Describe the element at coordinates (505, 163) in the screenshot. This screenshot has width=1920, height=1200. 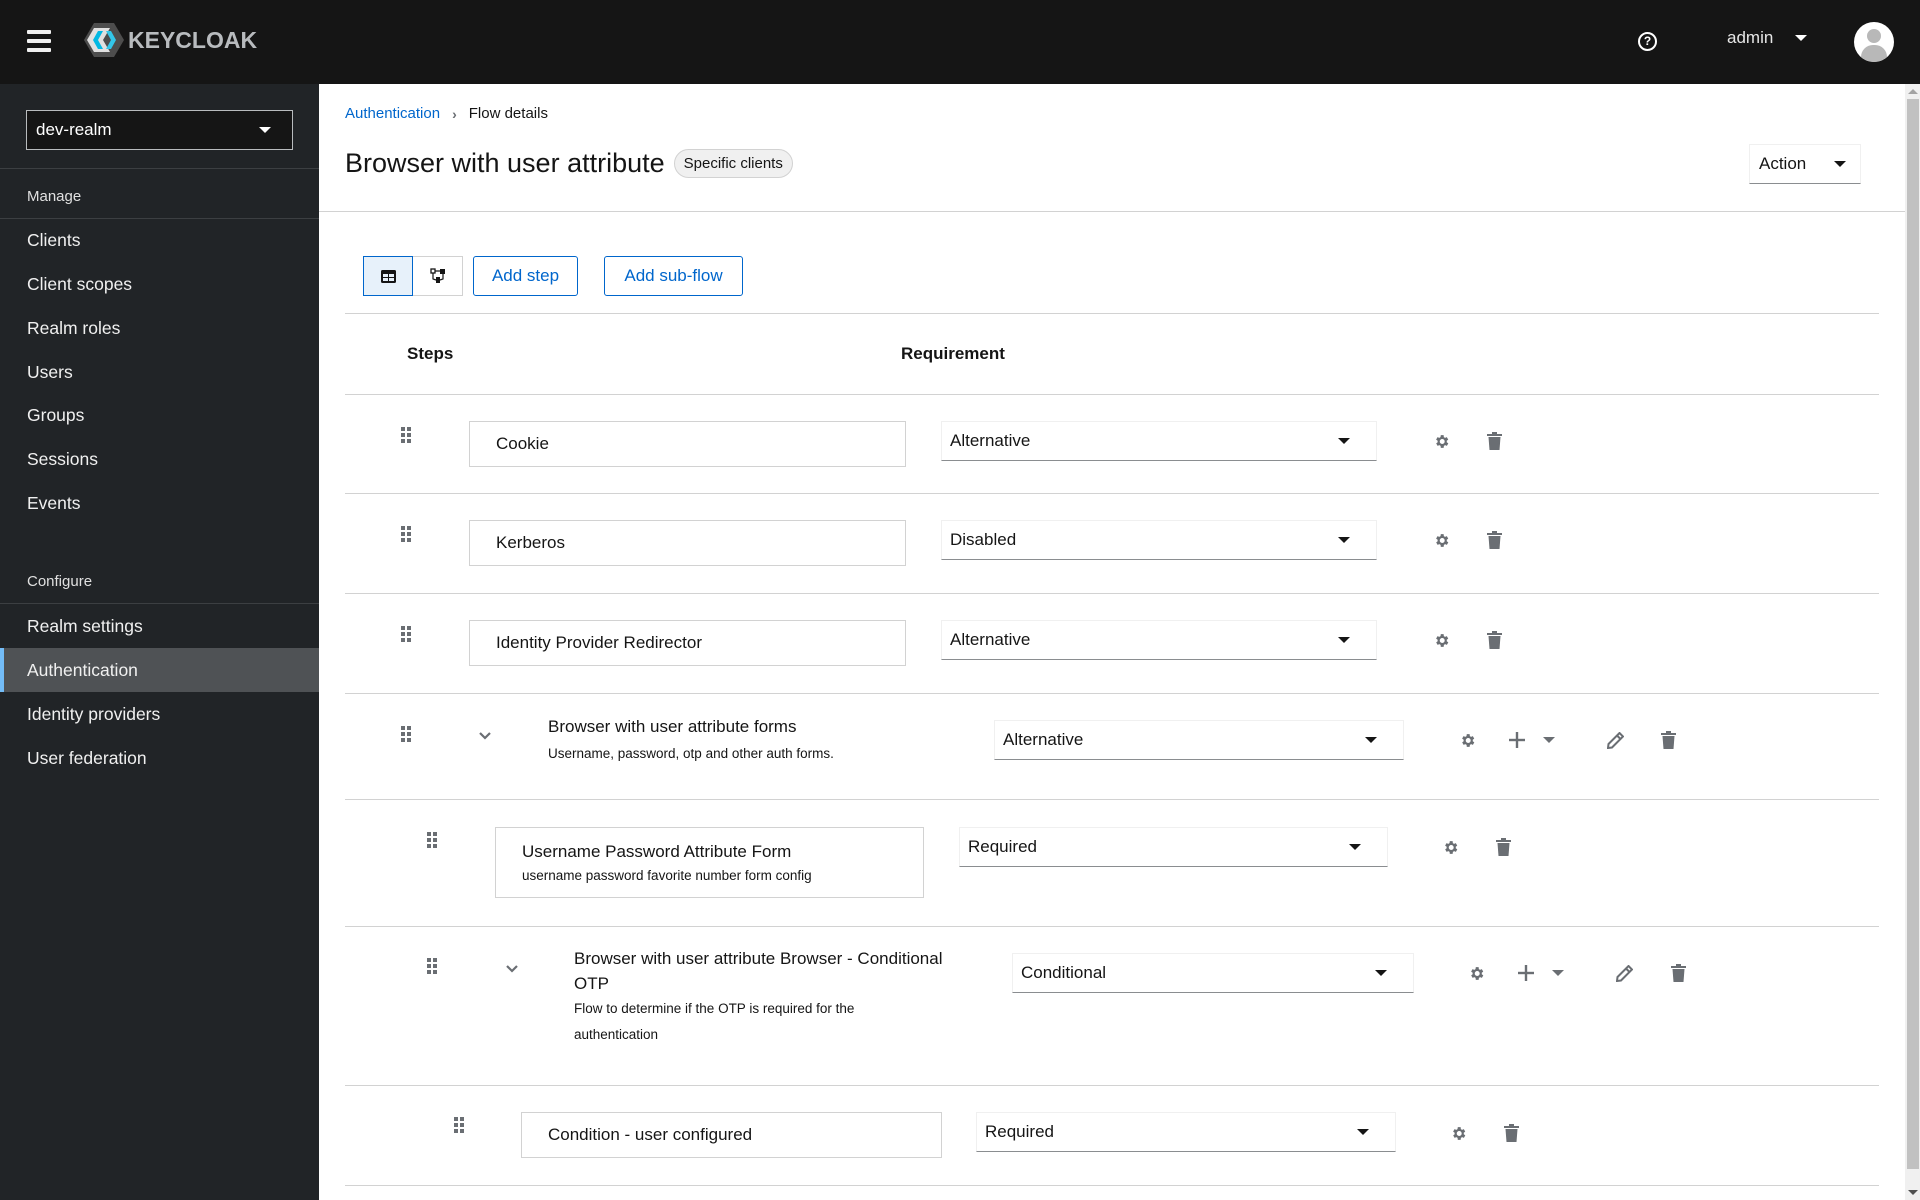
I see `flow-title: Browser with user attribute` at that location.